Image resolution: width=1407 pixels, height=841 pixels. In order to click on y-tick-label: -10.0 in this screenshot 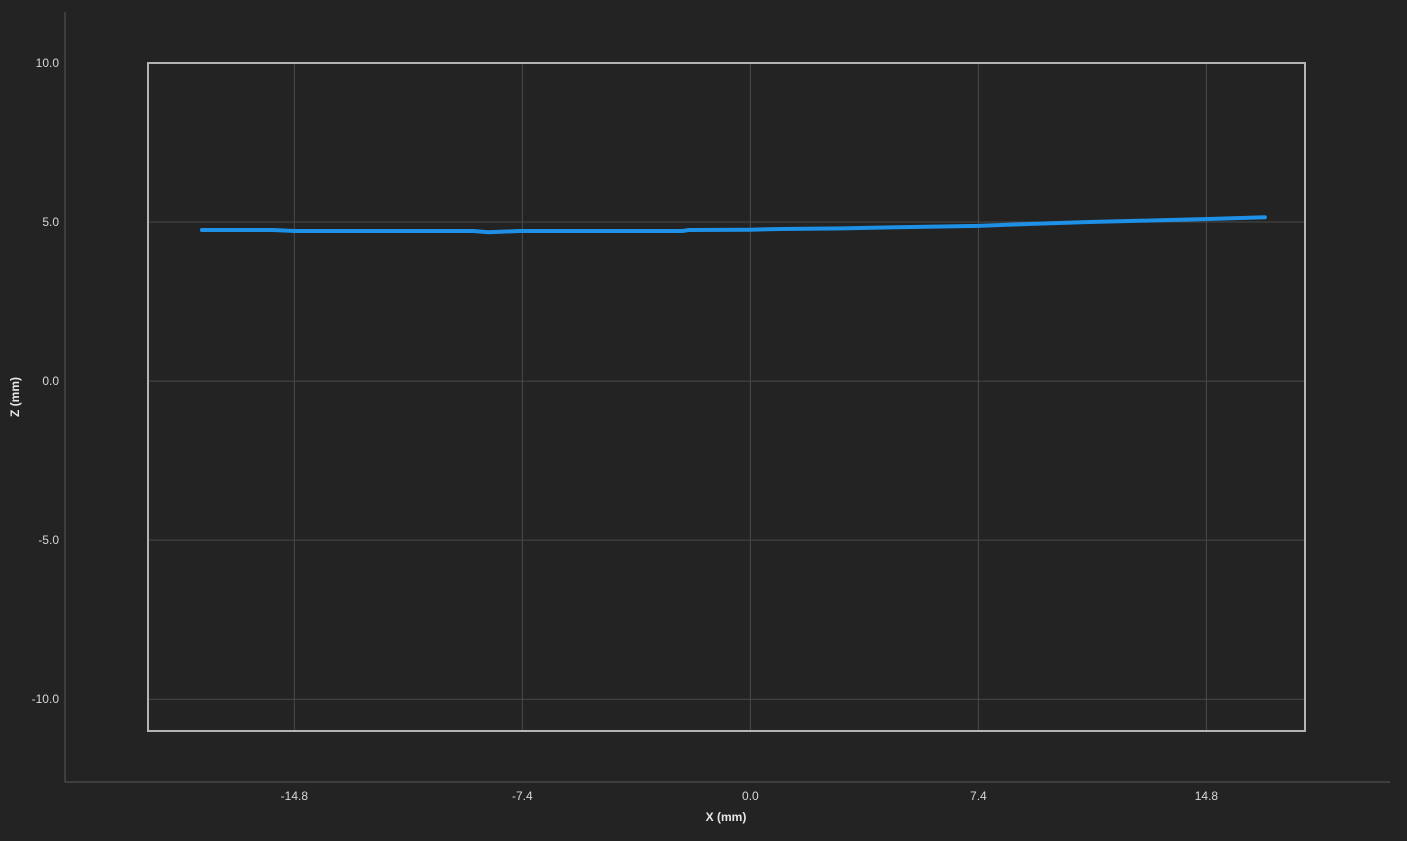, I will do `click(46, 699)`.